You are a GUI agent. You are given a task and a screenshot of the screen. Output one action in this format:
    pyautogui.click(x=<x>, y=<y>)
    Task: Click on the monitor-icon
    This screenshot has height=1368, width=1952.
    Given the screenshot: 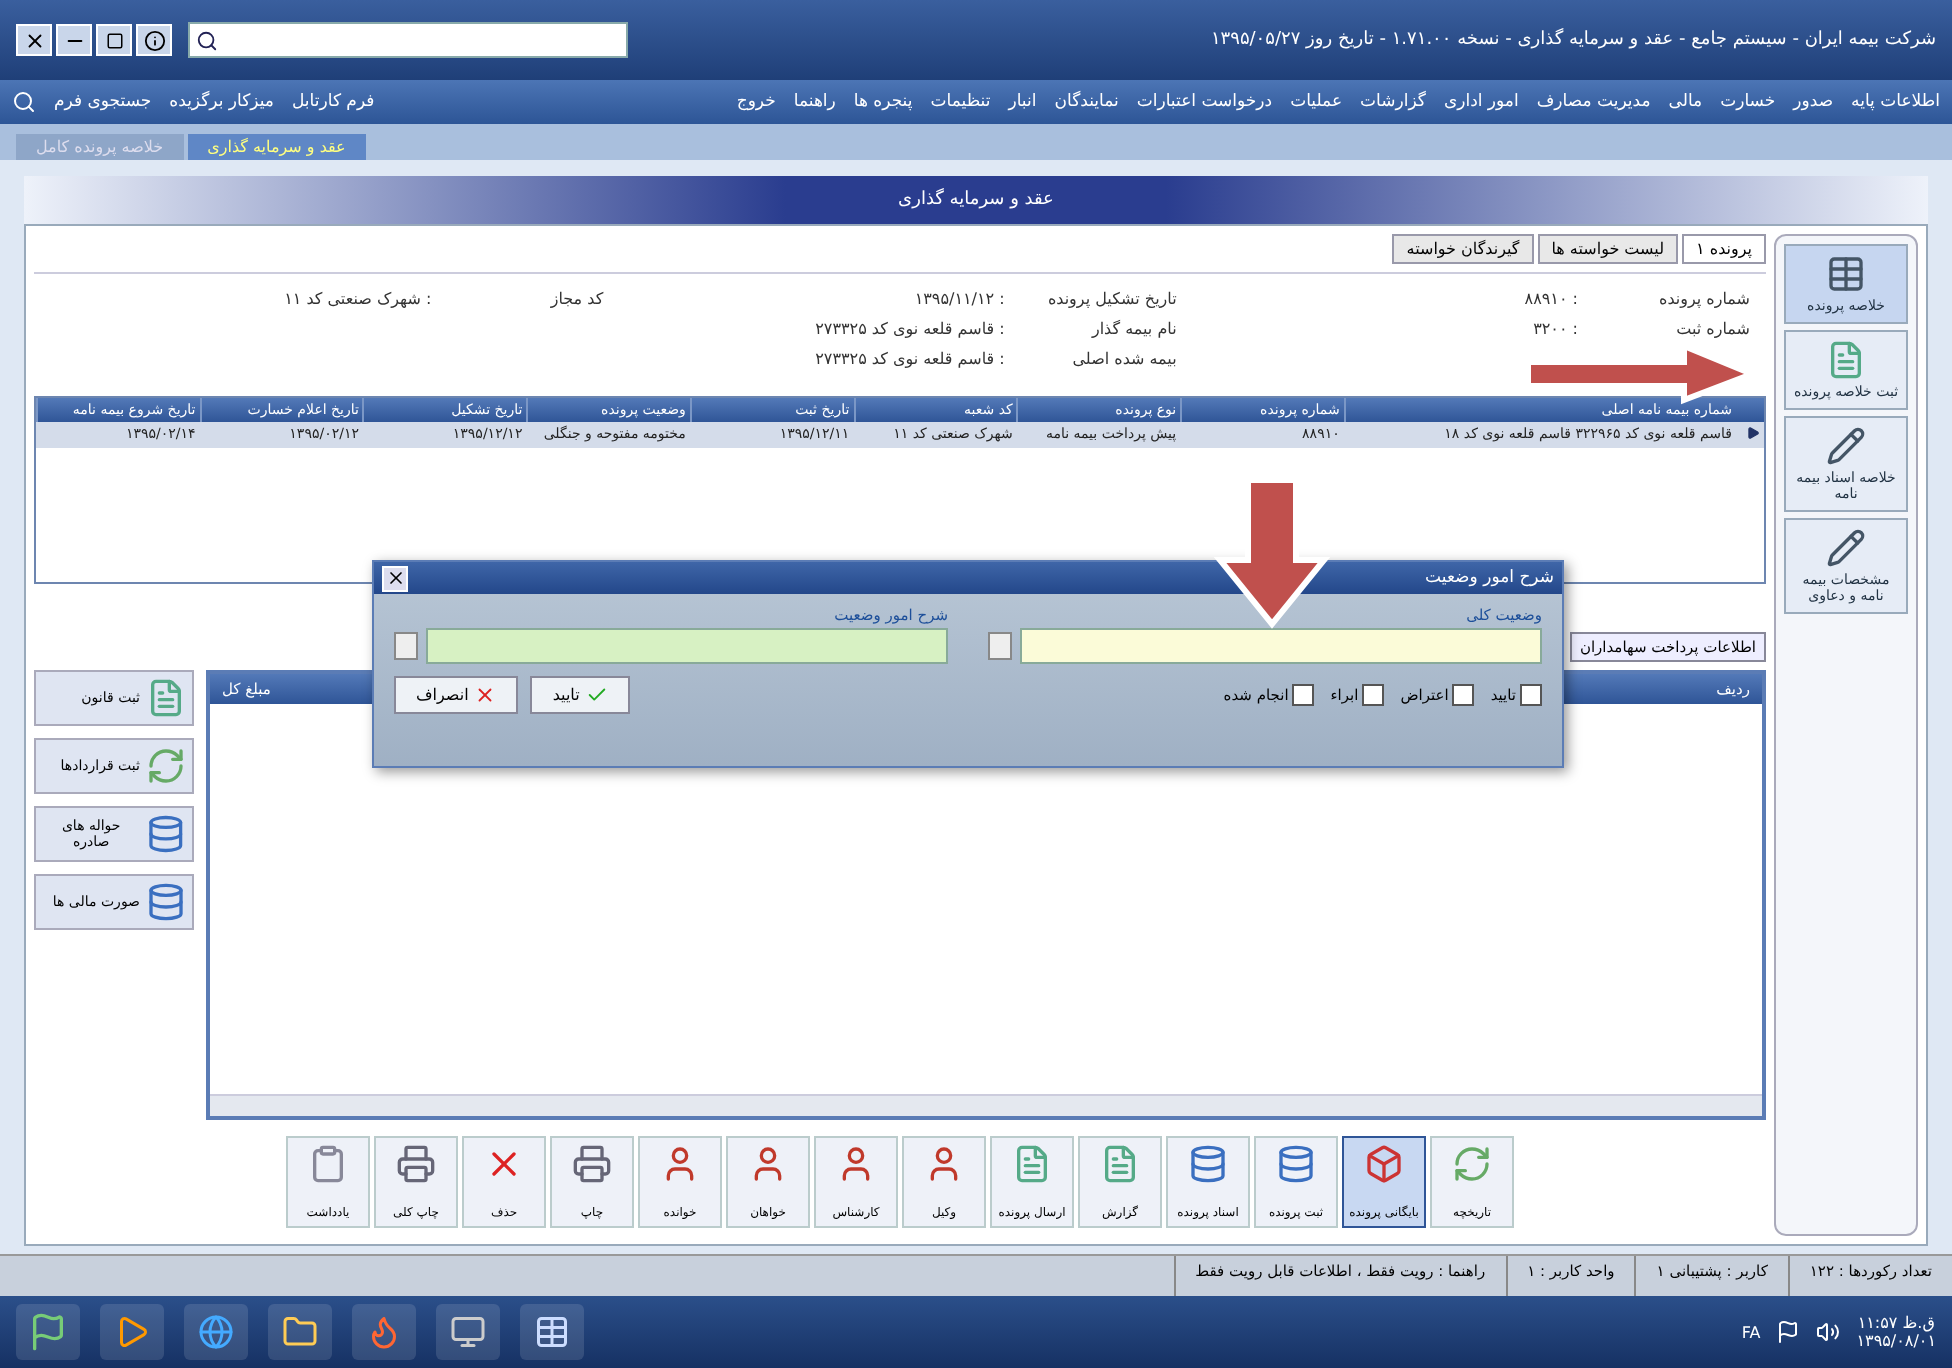 What is the action you would take?
    pyautogui.click(x=468, y=1332)
    